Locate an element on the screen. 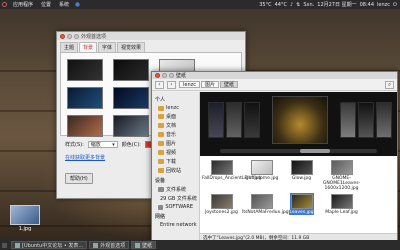  desktop-file-icon: 1.jpg is located at coordinates (25, 218).